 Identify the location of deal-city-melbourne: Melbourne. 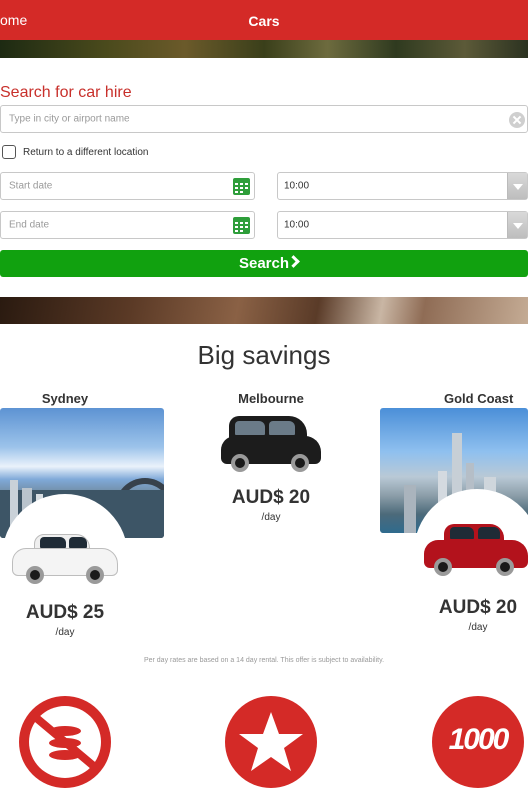
(271, 398).